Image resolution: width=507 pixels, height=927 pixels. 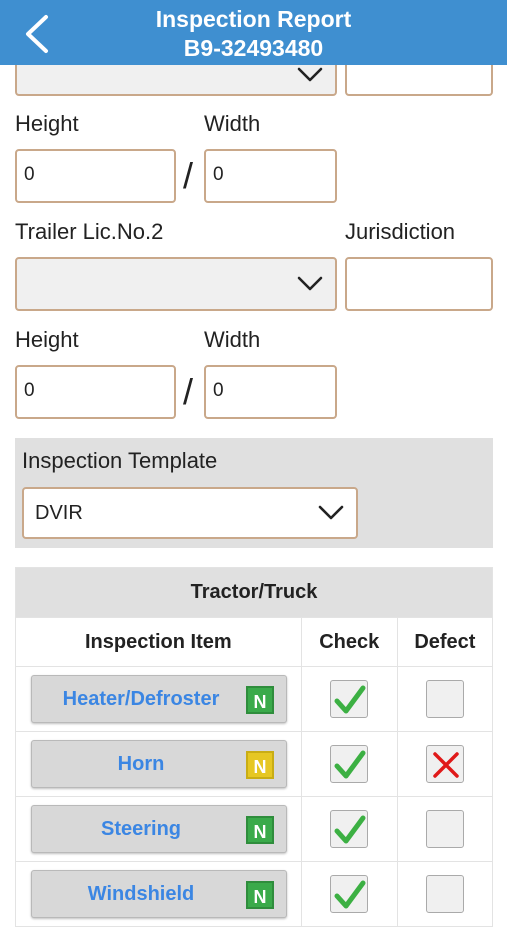 I want to click on table-row: Windshield N, so click(x=254, y=894).